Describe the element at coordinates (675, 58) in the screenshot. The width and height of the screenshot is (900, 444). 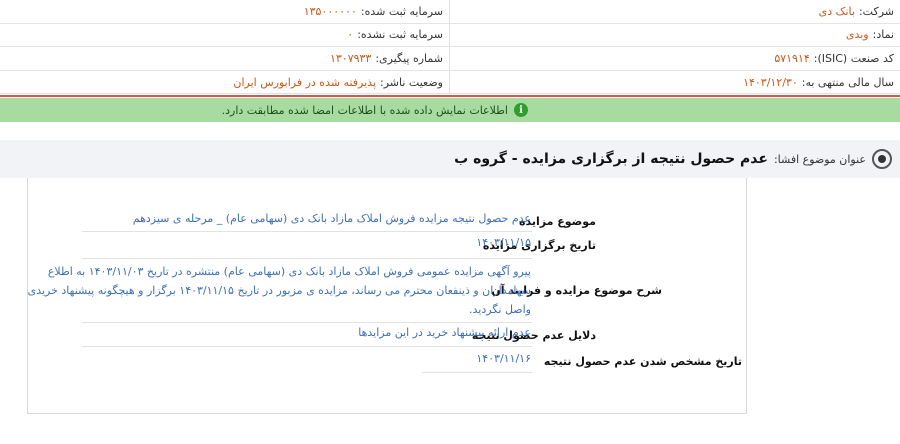
I see `isic-cell: کد صنعت (ISIC): ۵۷۱۹۱۴` at that location.